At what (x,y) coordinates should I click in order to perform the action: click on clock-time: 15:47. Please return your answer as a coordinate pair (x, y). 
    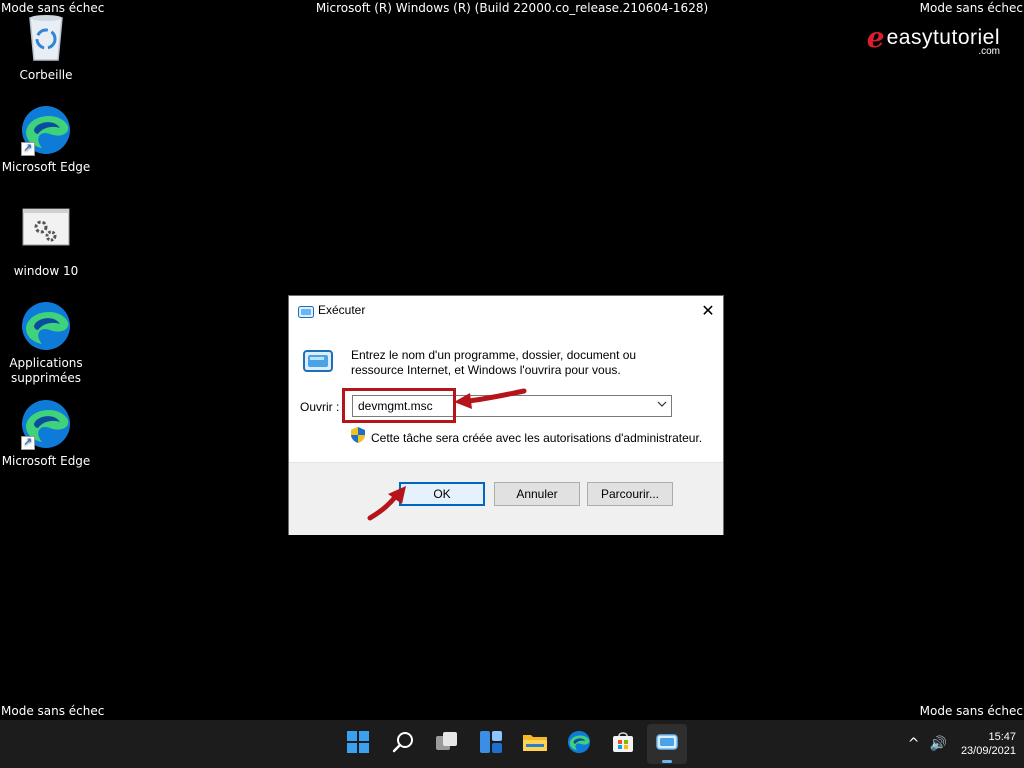
    Looking at the image, I should click on (1002, 737).